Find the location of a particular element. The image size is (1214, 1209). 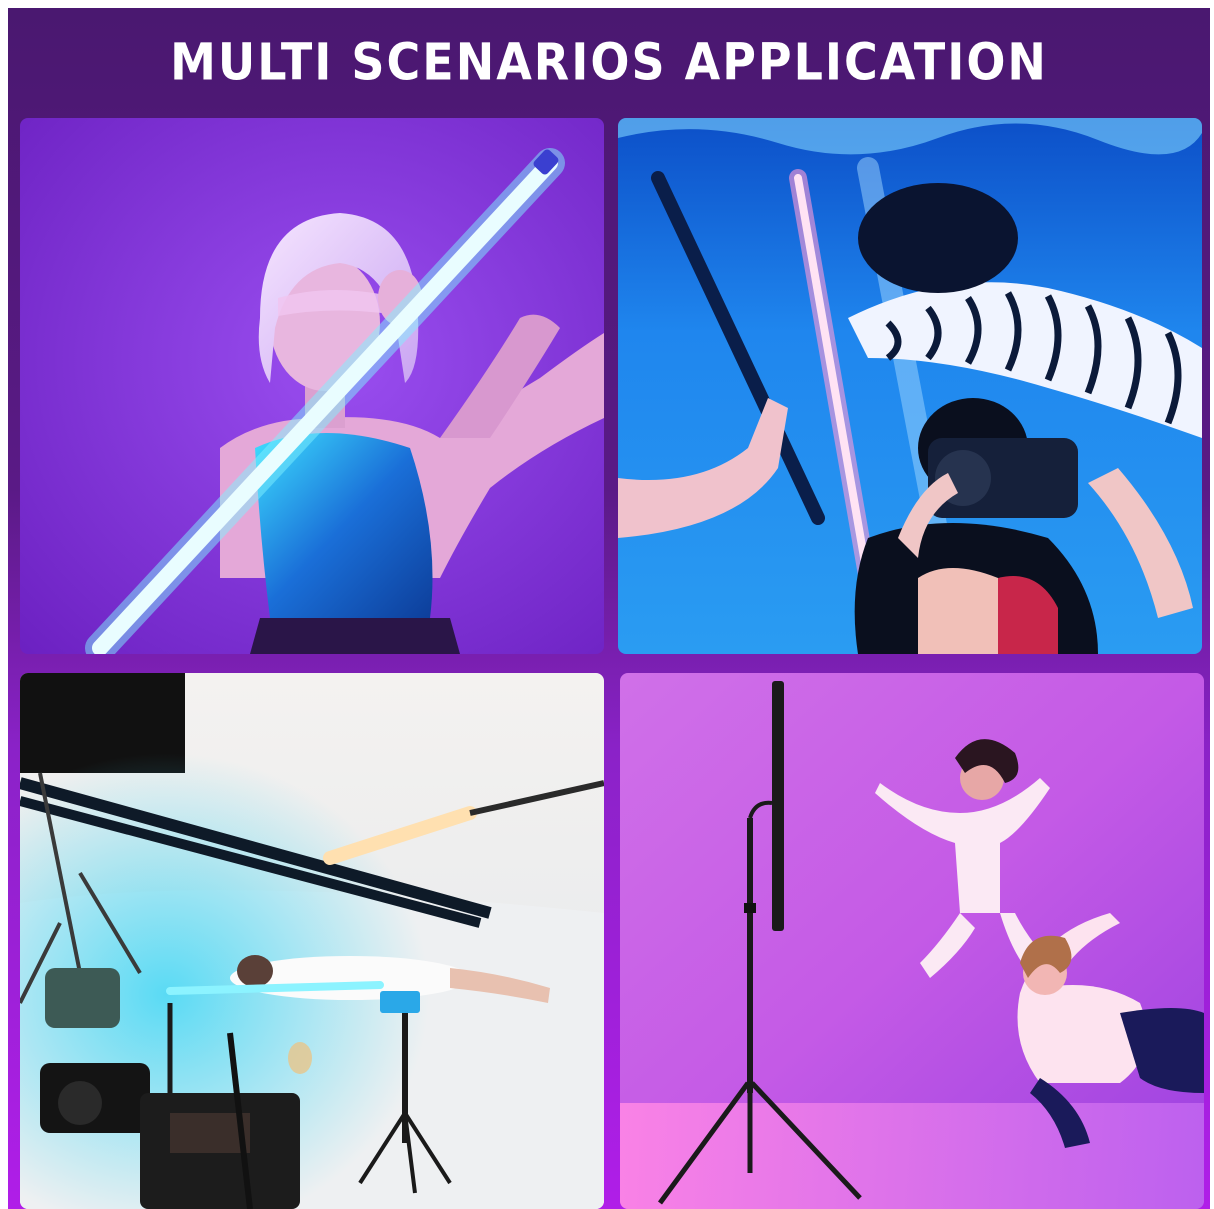

page-title: MULTI SCENARIOS APPLICATION is located at coordinates (609, 62).